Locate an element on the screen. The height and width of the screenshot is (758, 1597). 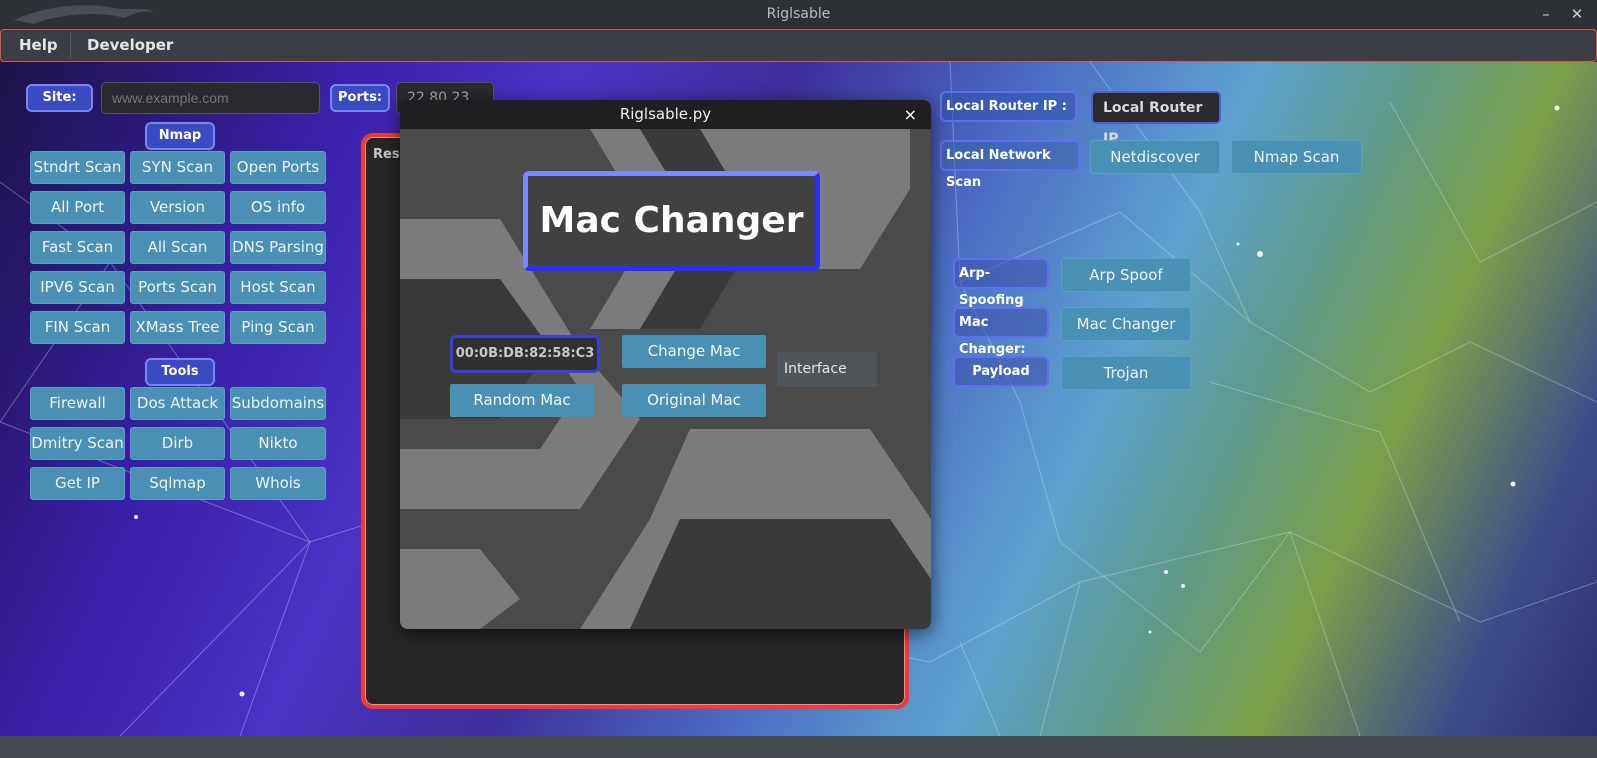
title-bar: Riglsable – ✕ is located at coordinates (798, 14).